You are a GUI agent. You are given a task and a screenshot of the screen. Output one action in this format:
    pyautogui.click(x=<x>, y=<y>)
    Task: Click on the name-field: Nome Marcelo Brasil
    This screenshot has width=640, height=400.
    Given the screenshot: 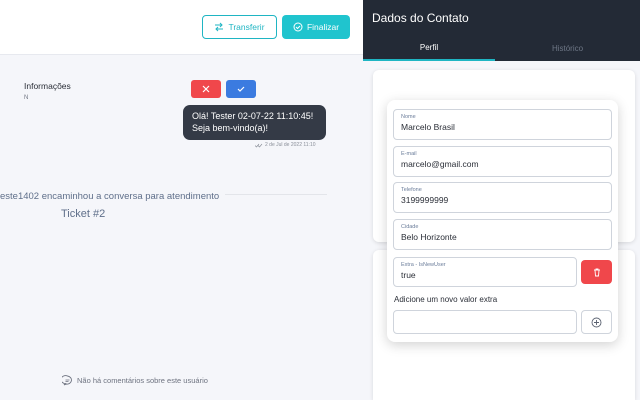 What is the action you would take?
    pyautogui.click(x=502, y=124)
    